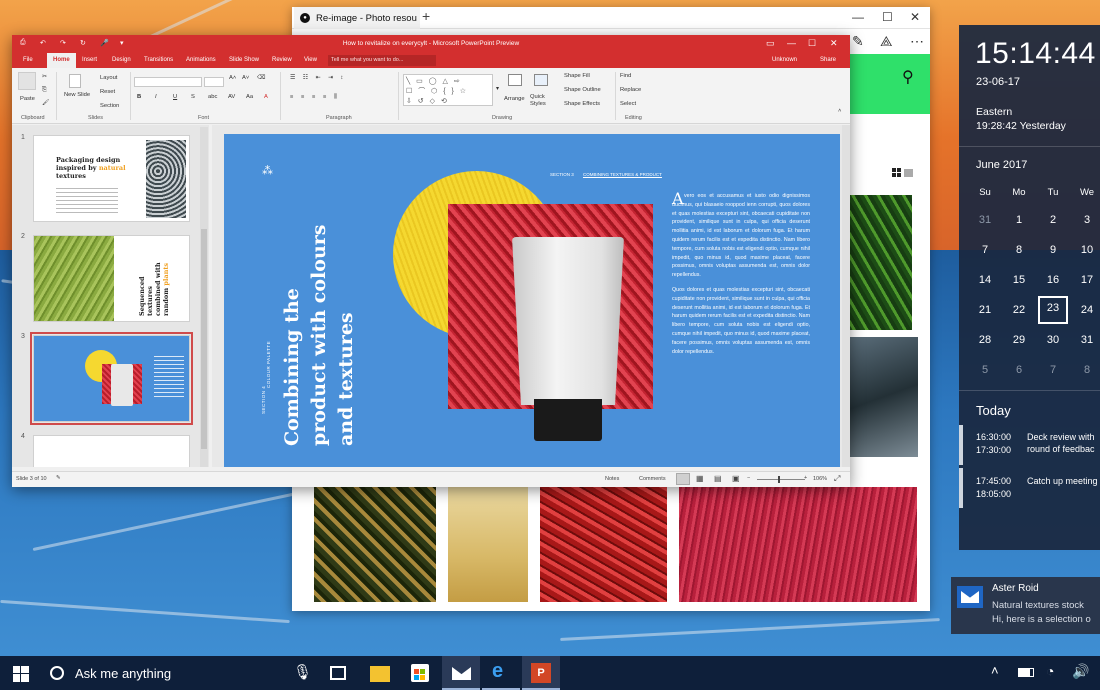  I want to click on event-1-title: Deck review with, so click(1061, 437).